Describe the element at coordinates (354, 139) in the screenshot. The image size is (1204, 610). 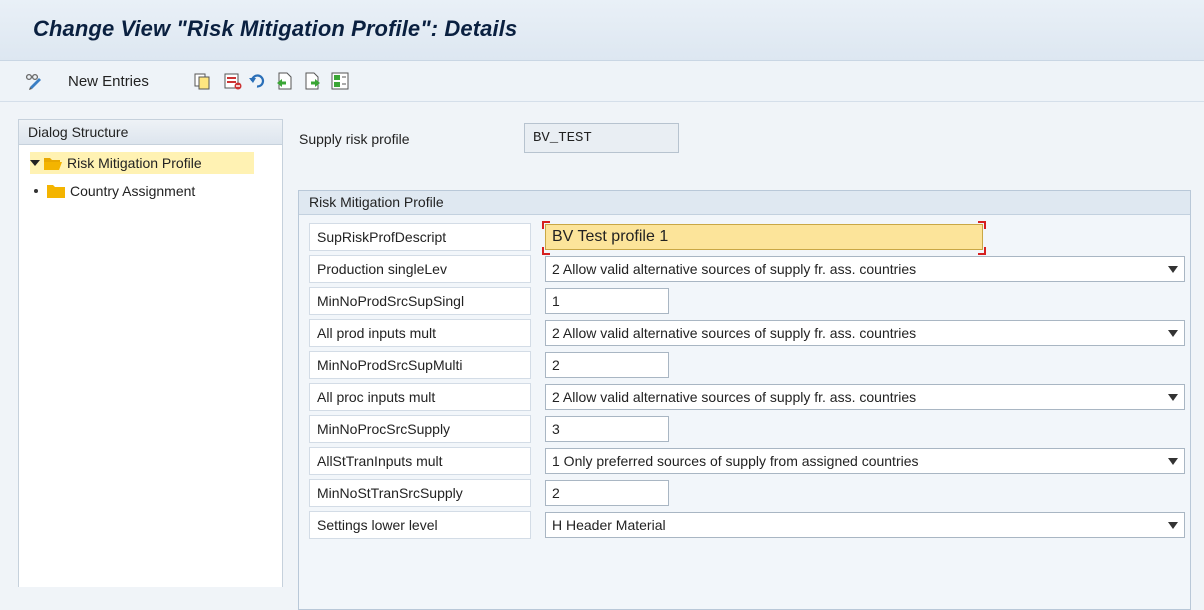
I see `supply-risk-profile-label: Supply risk profile` at that location.